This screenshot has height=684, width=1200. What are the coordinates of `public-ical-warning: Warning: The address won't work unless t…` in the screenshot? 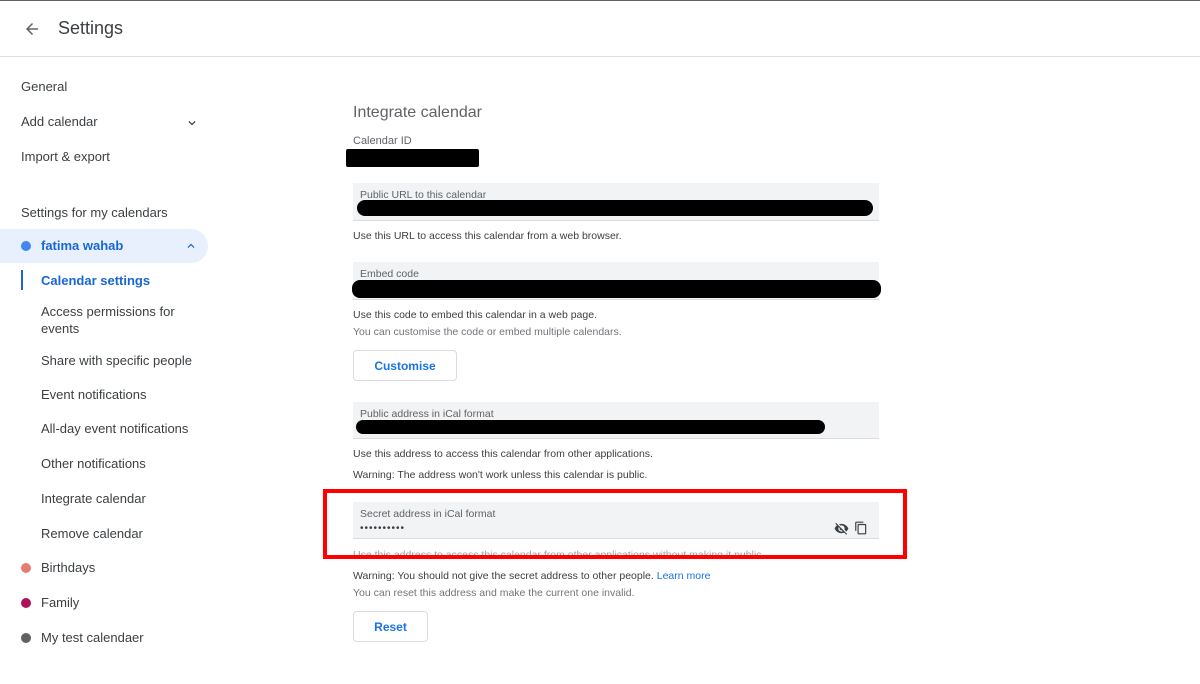 It's located at (500, 475).